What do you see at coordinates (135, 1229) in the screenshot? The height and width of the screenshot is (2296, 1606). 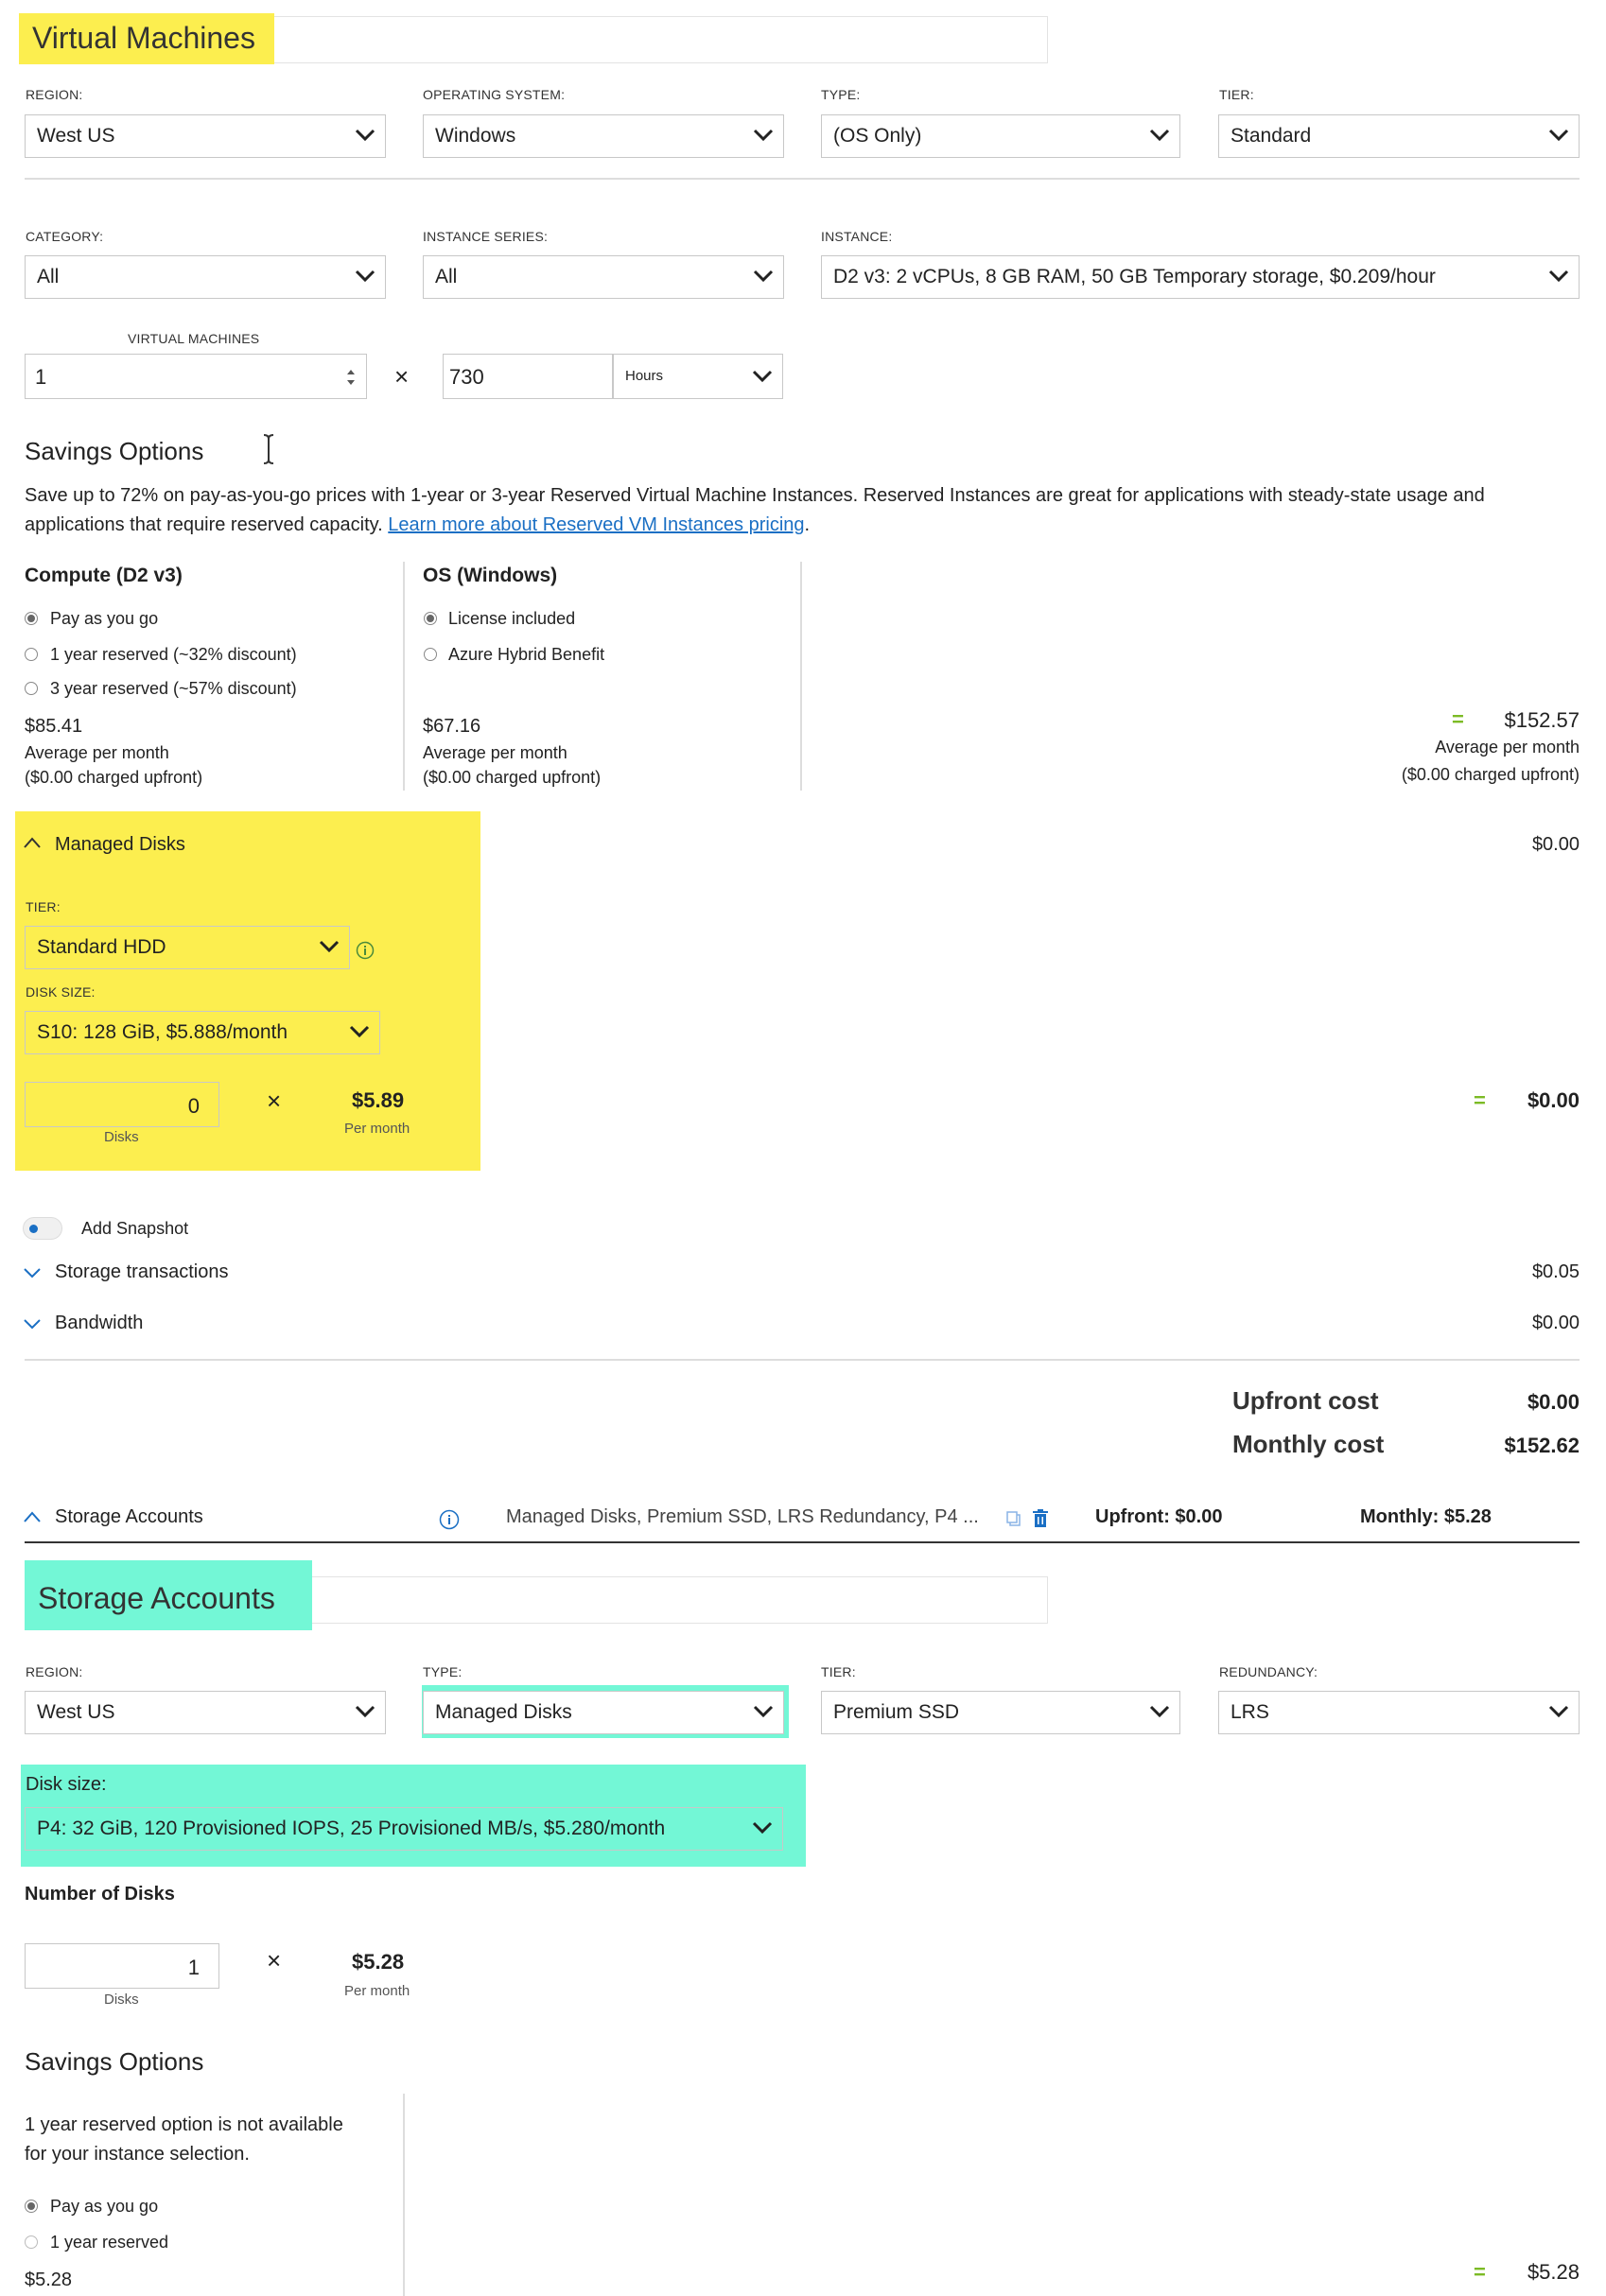 I see `snapshot-label: Add Snapshot` at bounding box center [135, 1229].